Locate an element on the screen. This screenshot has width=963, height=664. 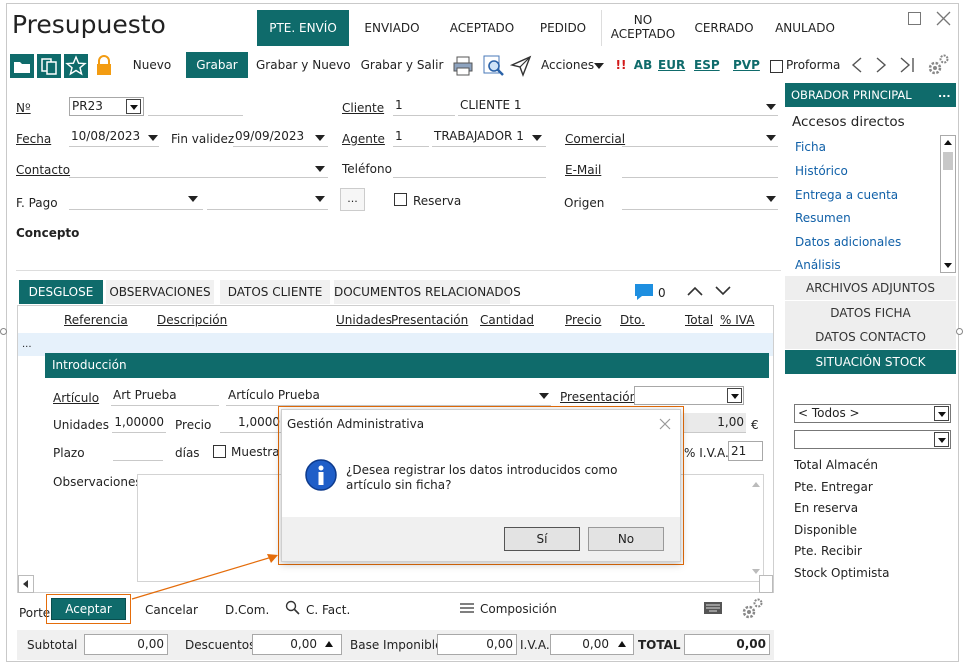
contacto-chevron-down-icon is located at coordinates (320, 169).